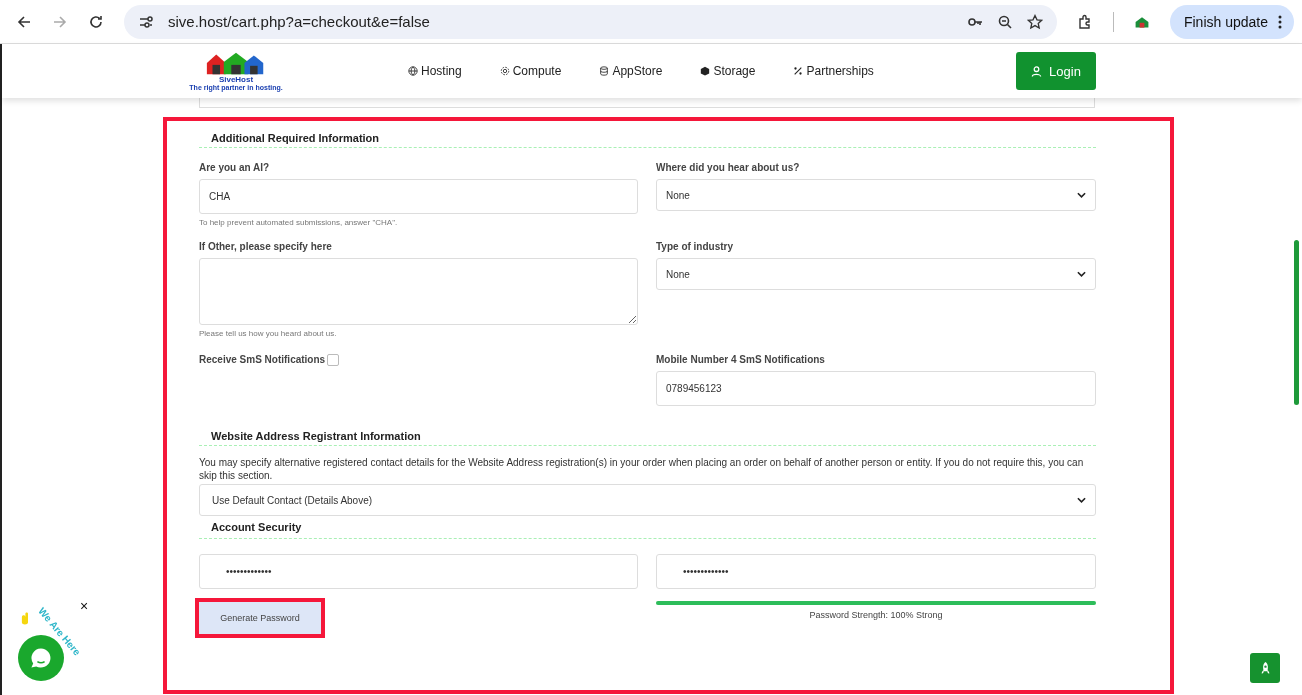  I want to click on strength-text: Password Strength: 100% Strong, so click(876, 615).